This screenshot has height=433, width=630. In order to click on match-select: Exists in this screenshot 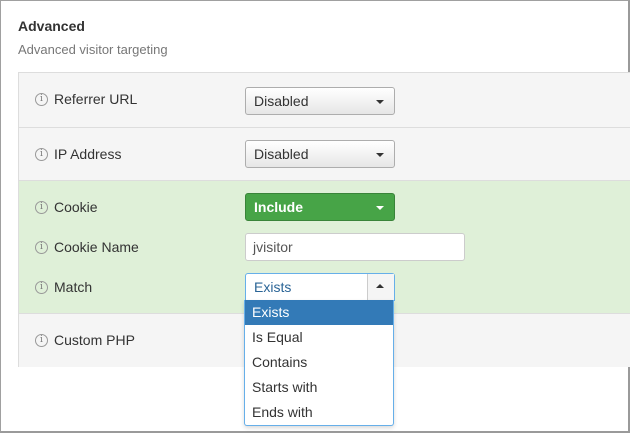, I will do `click(320, 287)`.